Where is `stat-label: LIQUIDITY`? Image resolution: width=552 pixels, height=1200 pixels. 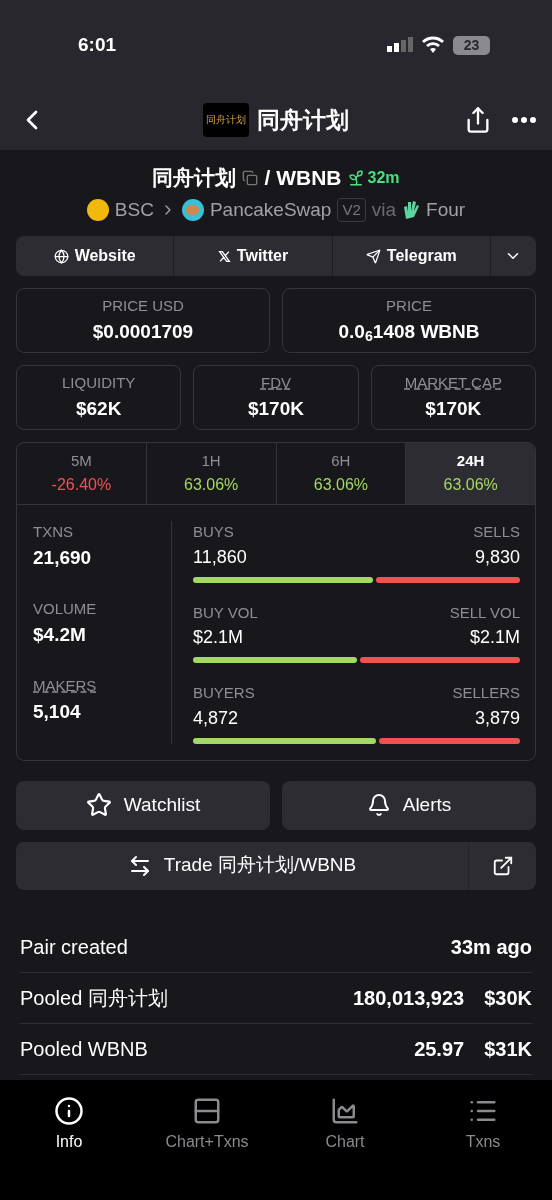
stat-label: LIQUIDITY is located at coordinates (99, 383).